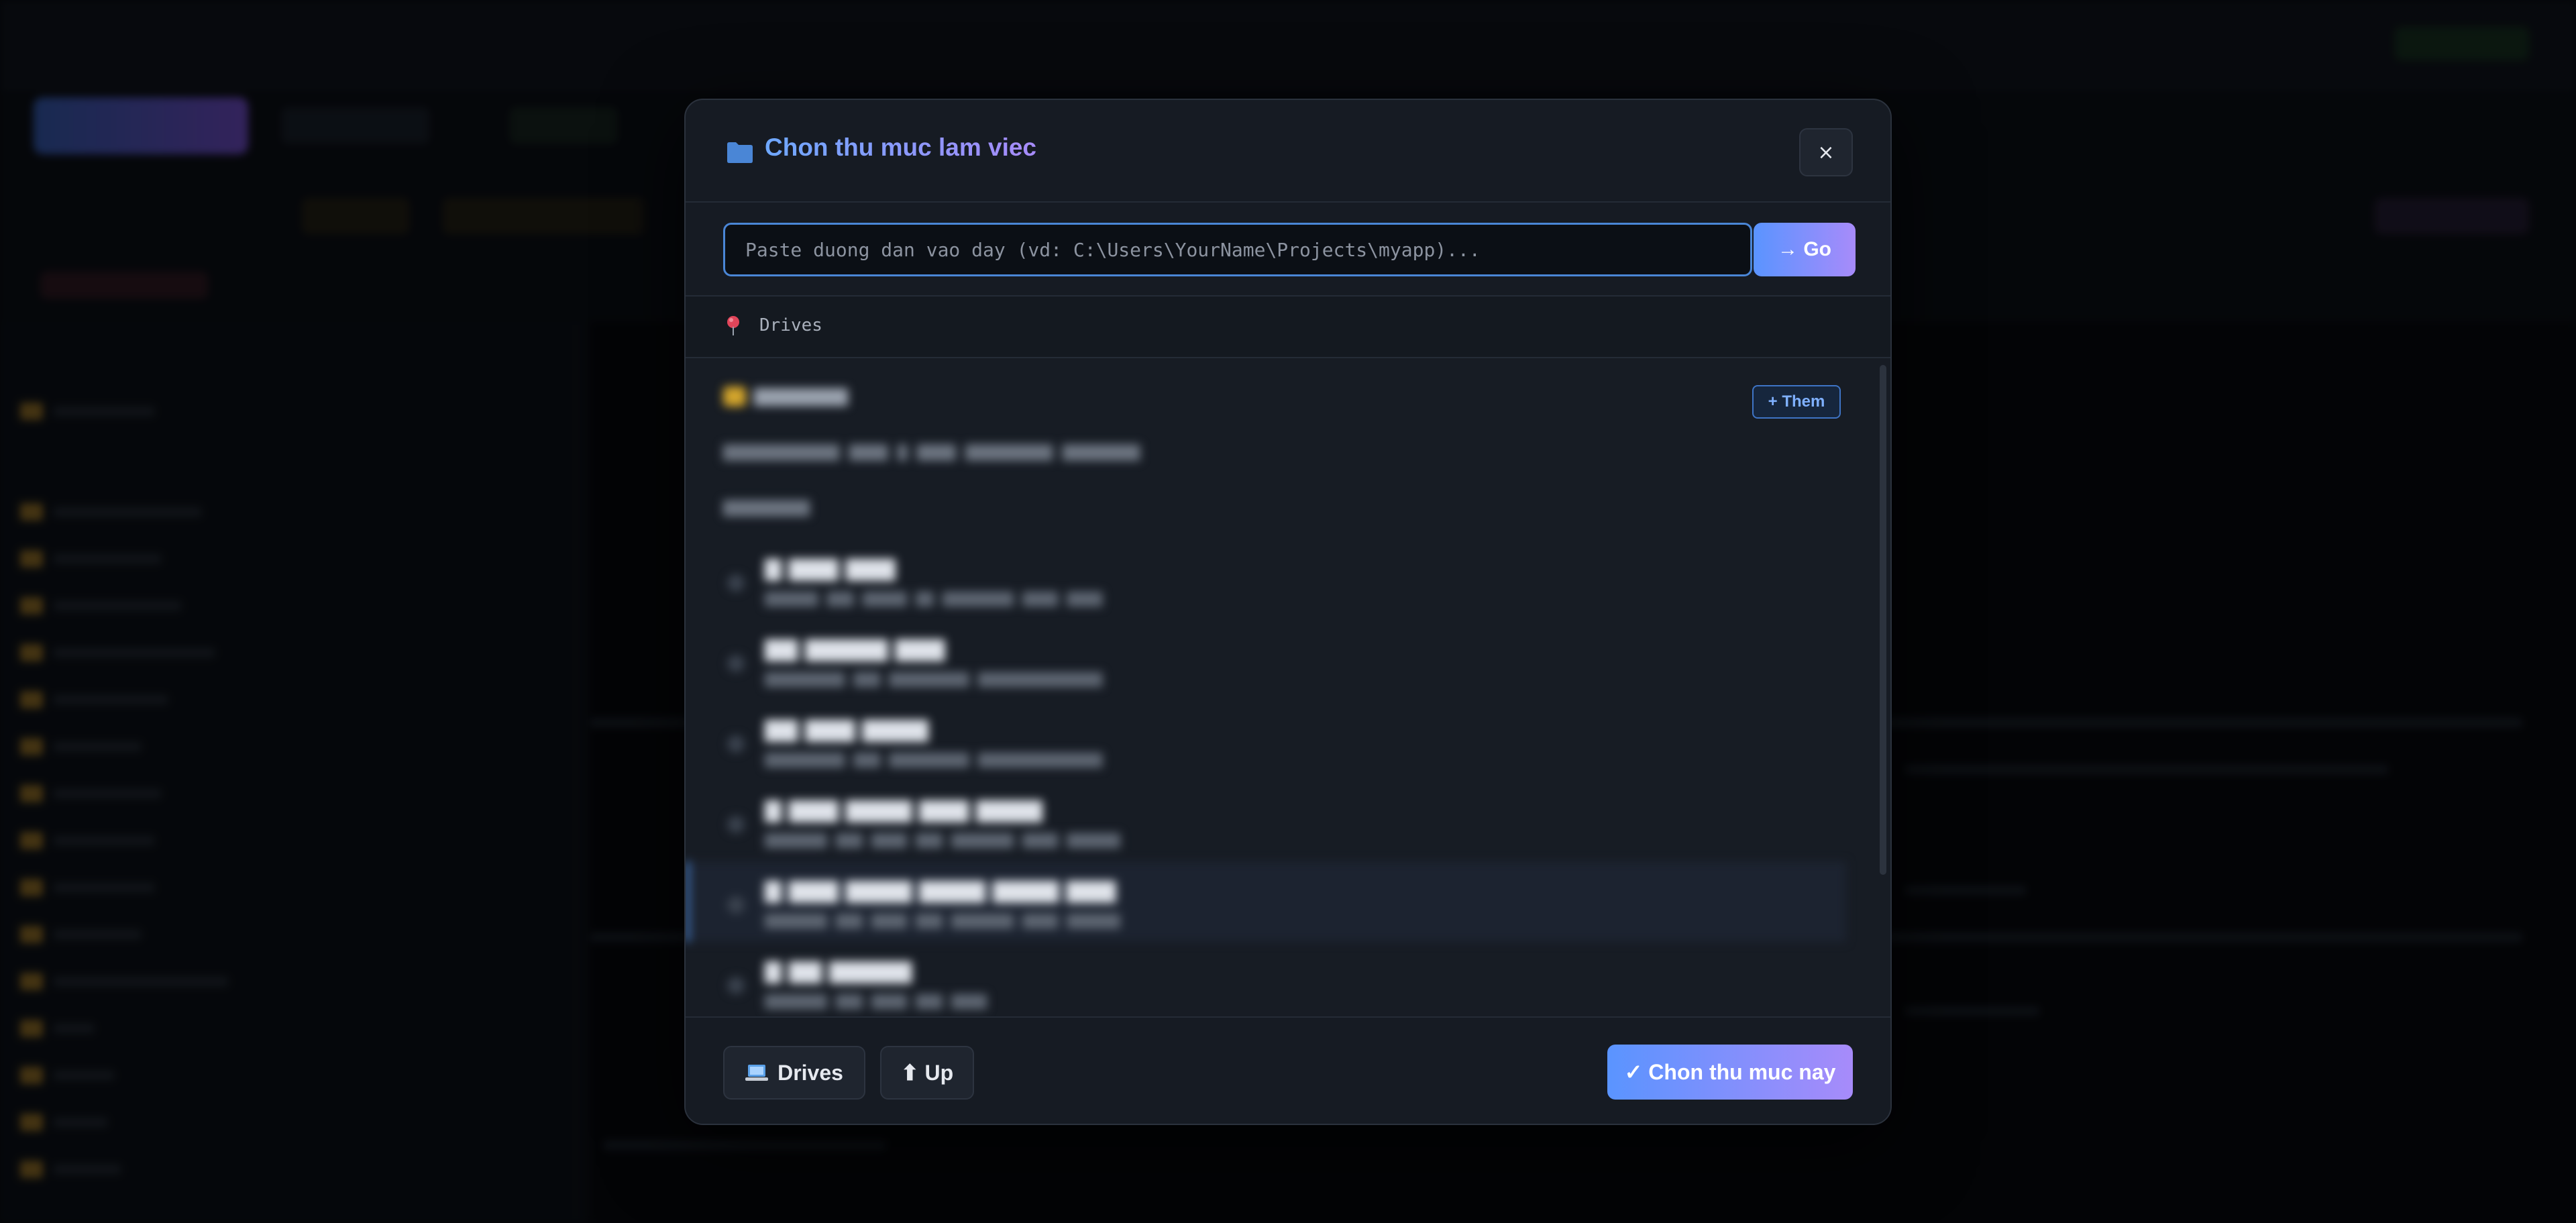  I want to click on breadcrumb: Drives, so click(1288, 327).